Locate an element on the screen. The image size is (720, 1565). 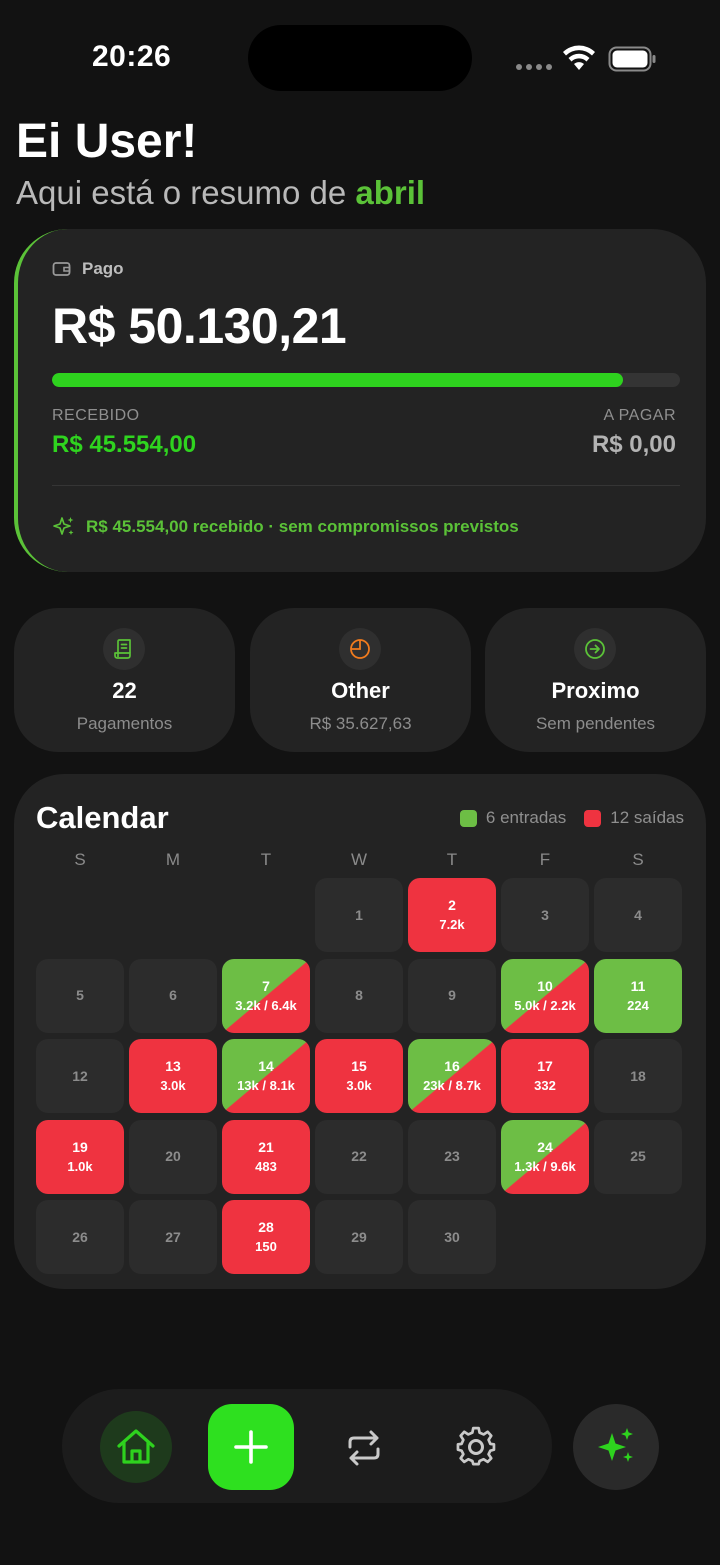
calendar-day-number: 19 is located at coordinates (80, 1146).